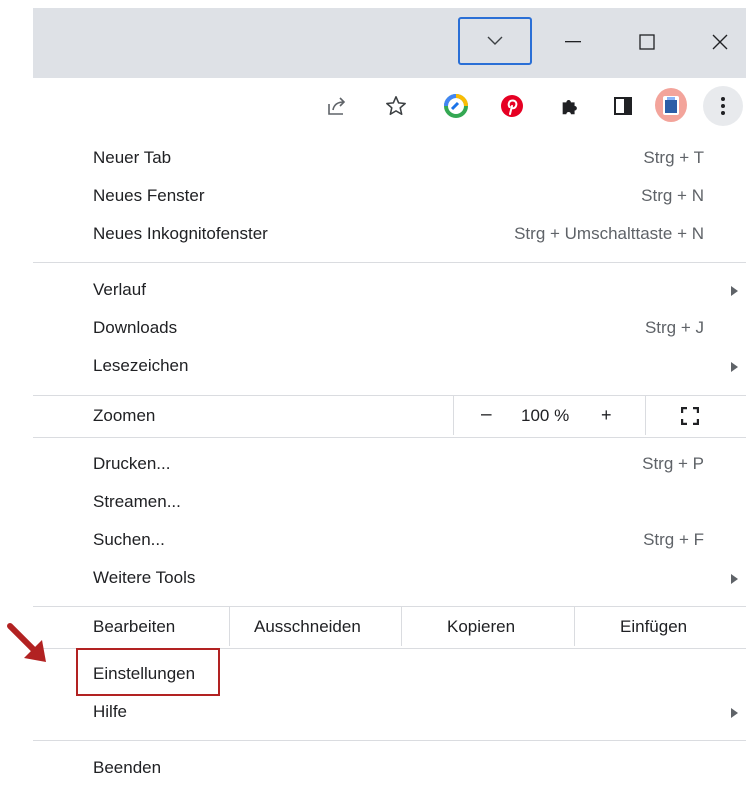 Image resolution: width=746 pixels, height=791 pixels. What do you see at coordinates (623, 106) in the screenshot?
I see `side-panel-icon` at bounding box center [623, 106].